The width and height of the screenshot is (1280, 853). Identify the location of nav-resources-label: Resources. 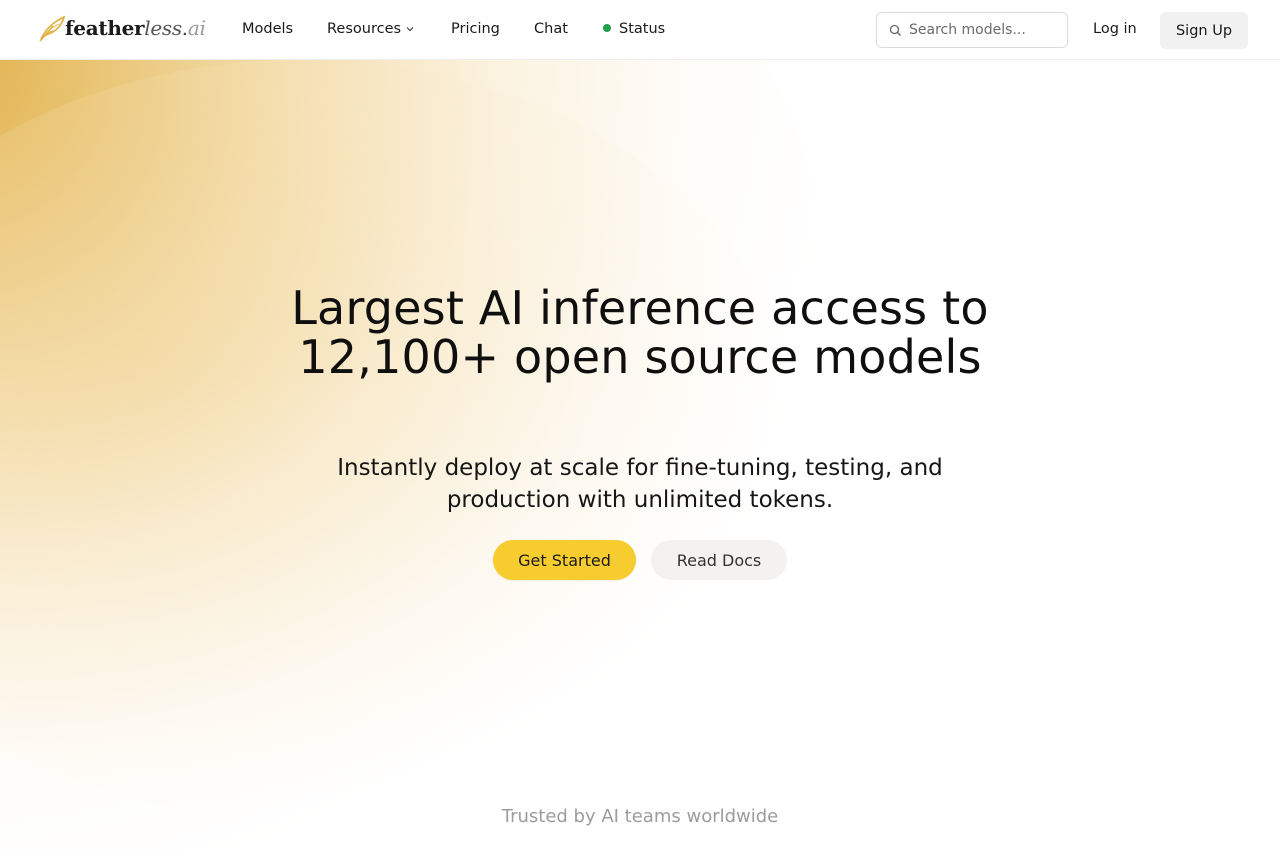
(364, 29).